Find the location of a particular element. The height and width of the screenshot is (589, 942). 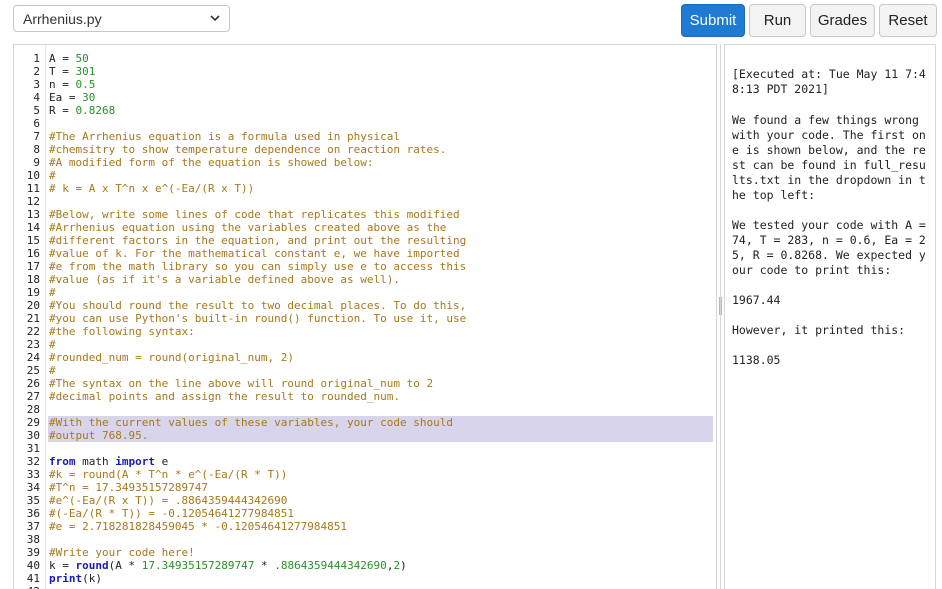

code-line: 32 from math import e is located at coordinates (364, 461).